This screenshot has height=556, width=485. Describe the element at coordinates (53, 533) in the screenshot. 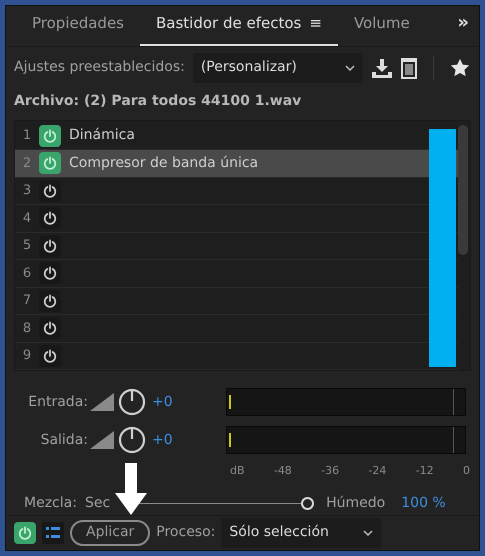

I see `list-icon` at that location.